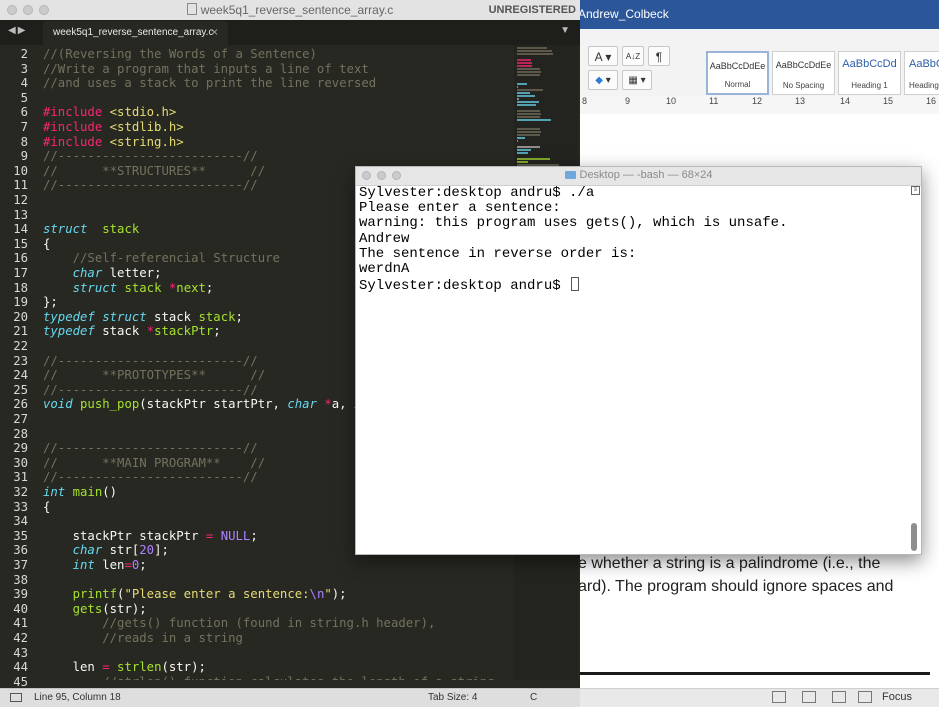  I want to click on code-line: //(Reversing the Words of a Sentence), so click(180, 54).